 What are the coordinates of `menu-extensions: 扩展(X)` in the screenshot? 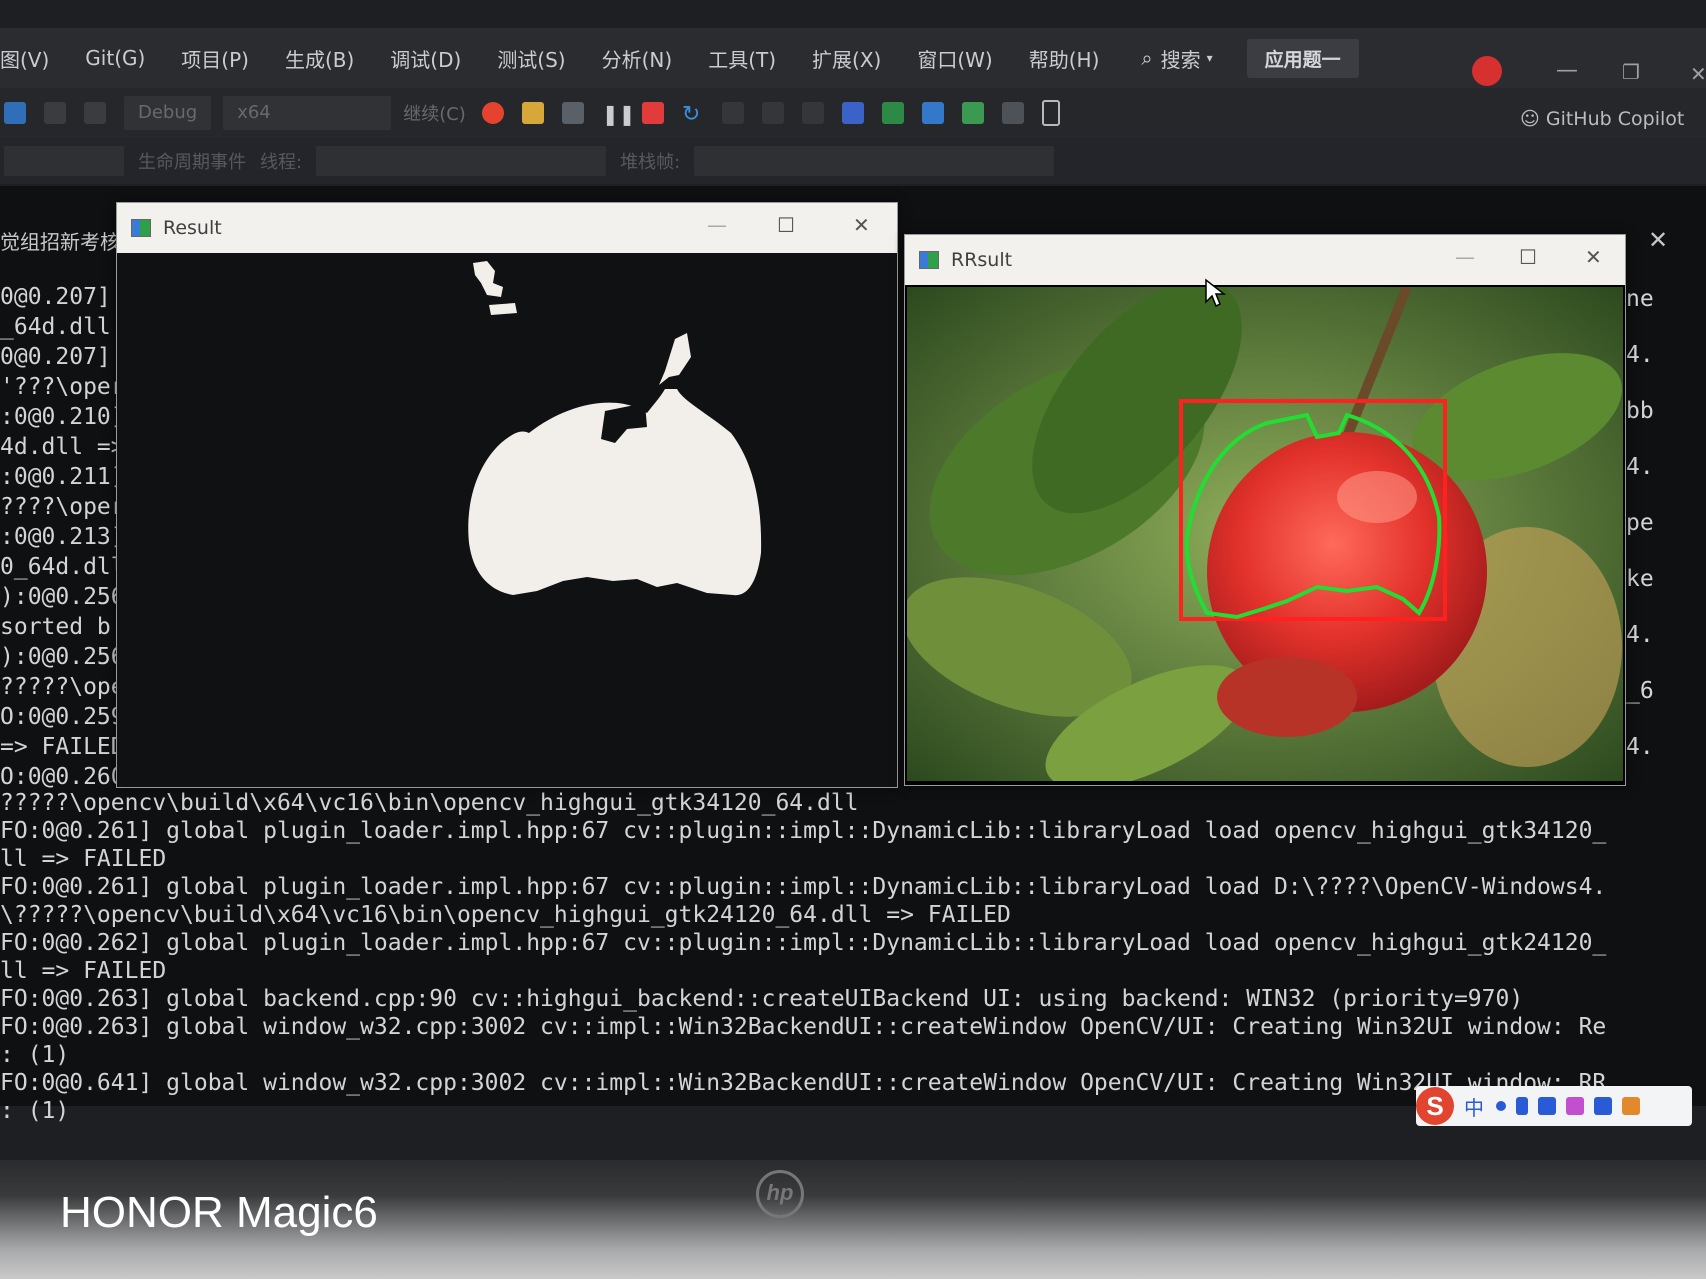 It's located at (846, 58).